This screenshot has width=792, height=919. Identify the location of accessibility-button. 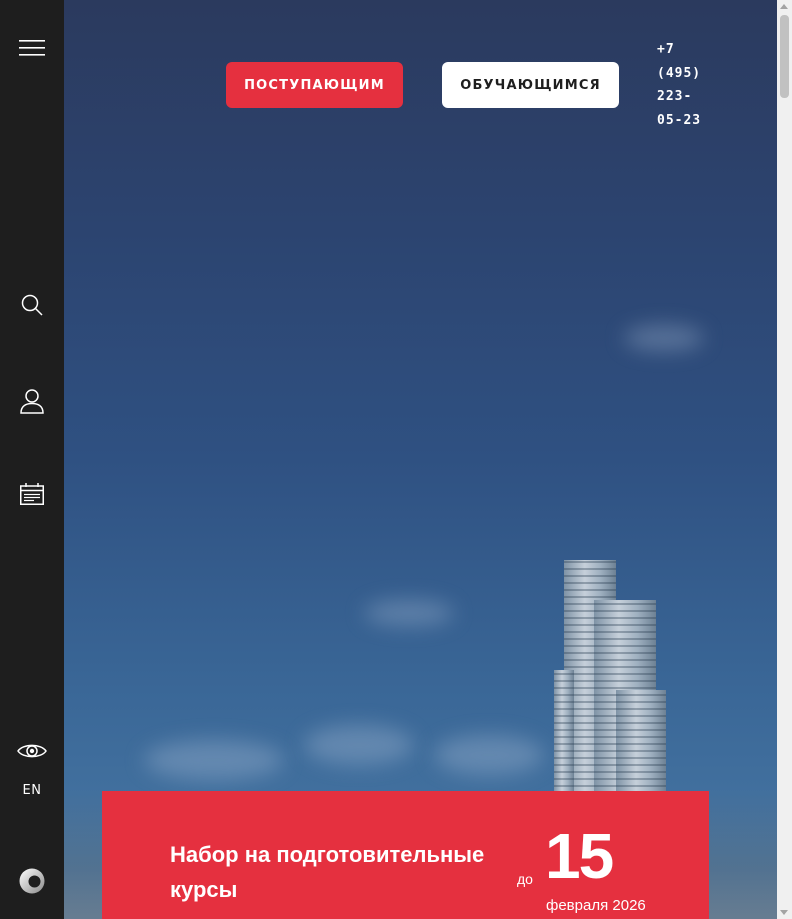
(32, 751).